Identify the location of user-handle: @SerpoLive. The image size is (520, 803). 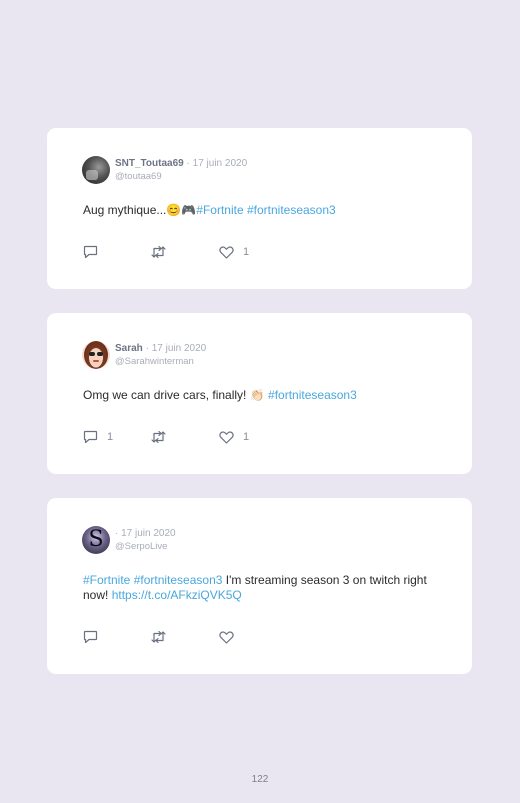
(145, 546).